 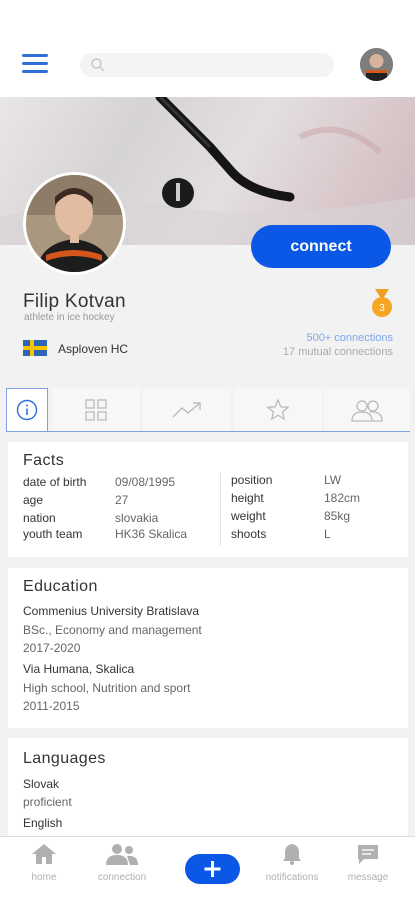 I want to click on star-icon, so click(x=278, y=408).